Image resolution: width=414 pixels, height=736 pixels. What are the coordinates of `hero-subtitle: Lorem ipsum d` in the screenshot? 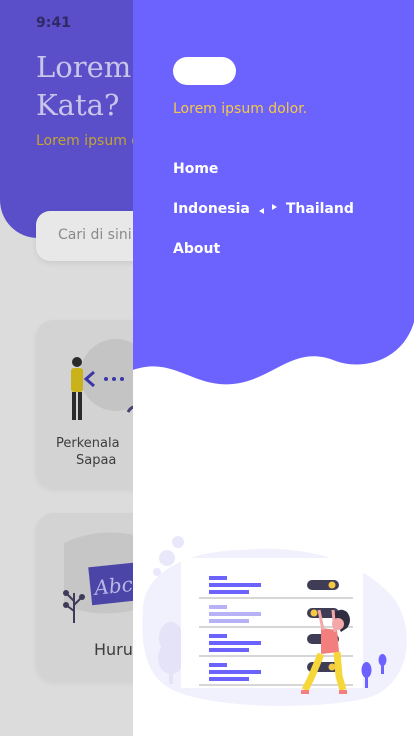 It's located at (88, 141).